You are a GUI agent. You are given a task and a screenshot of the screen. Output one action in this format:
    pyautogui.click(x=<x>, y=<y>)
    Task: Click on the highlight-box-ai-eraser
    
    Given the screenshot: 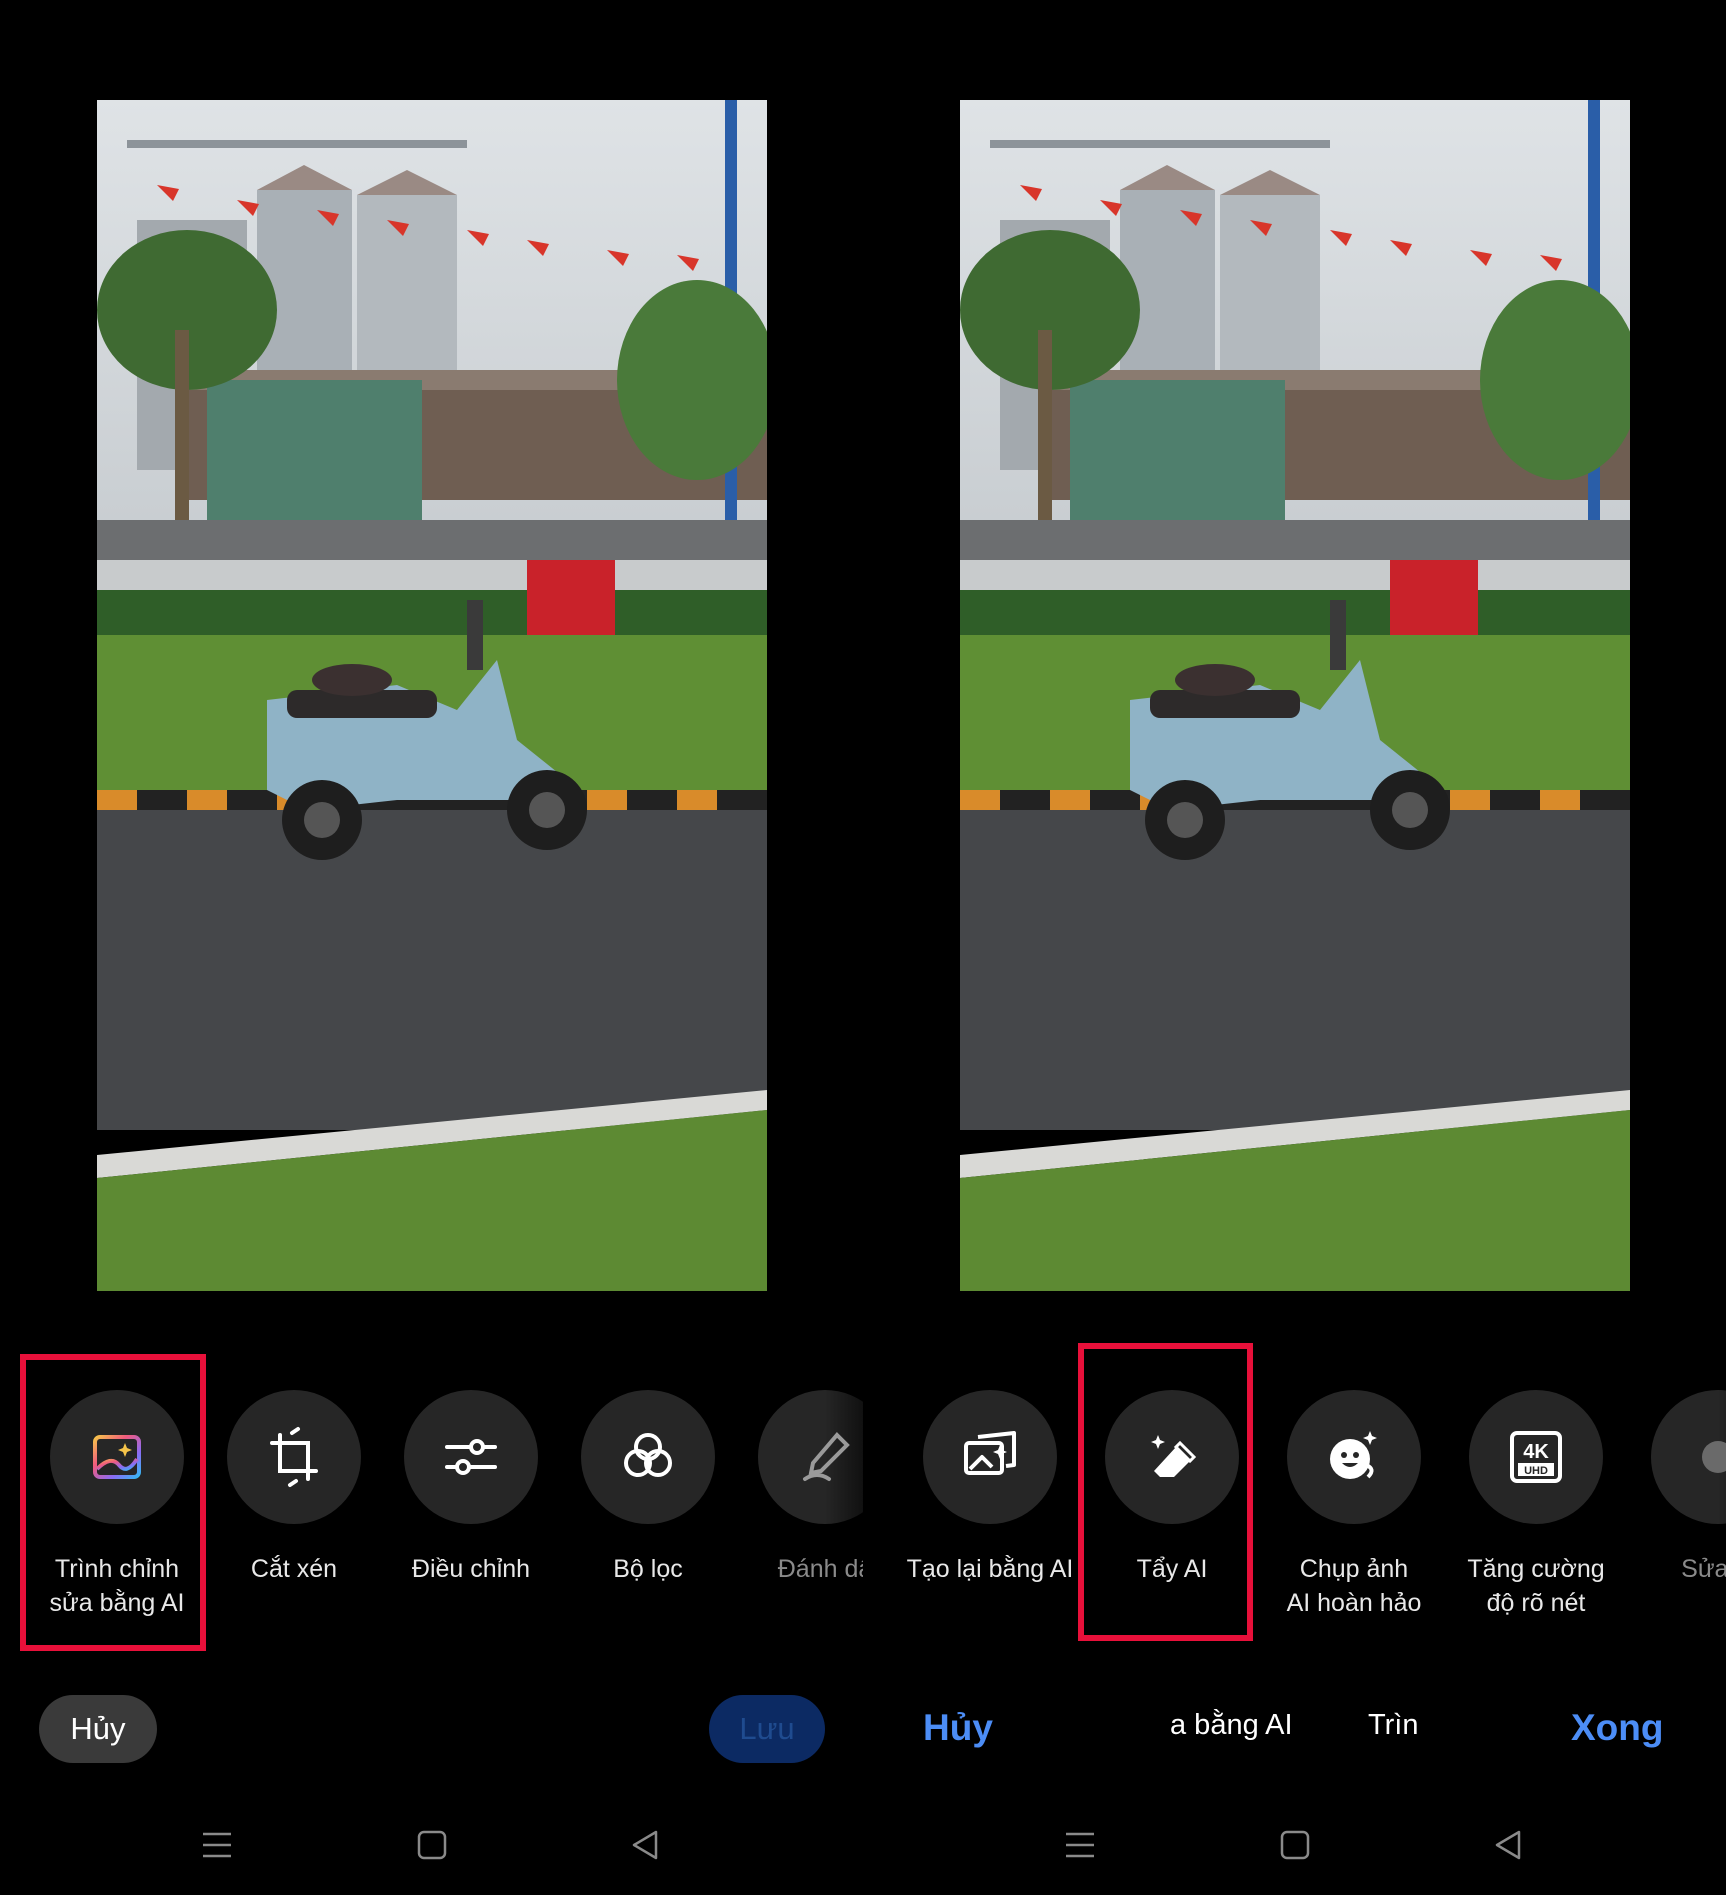 What is the action you would take?
    pyautogui.click(x=1165, y=1492)
    